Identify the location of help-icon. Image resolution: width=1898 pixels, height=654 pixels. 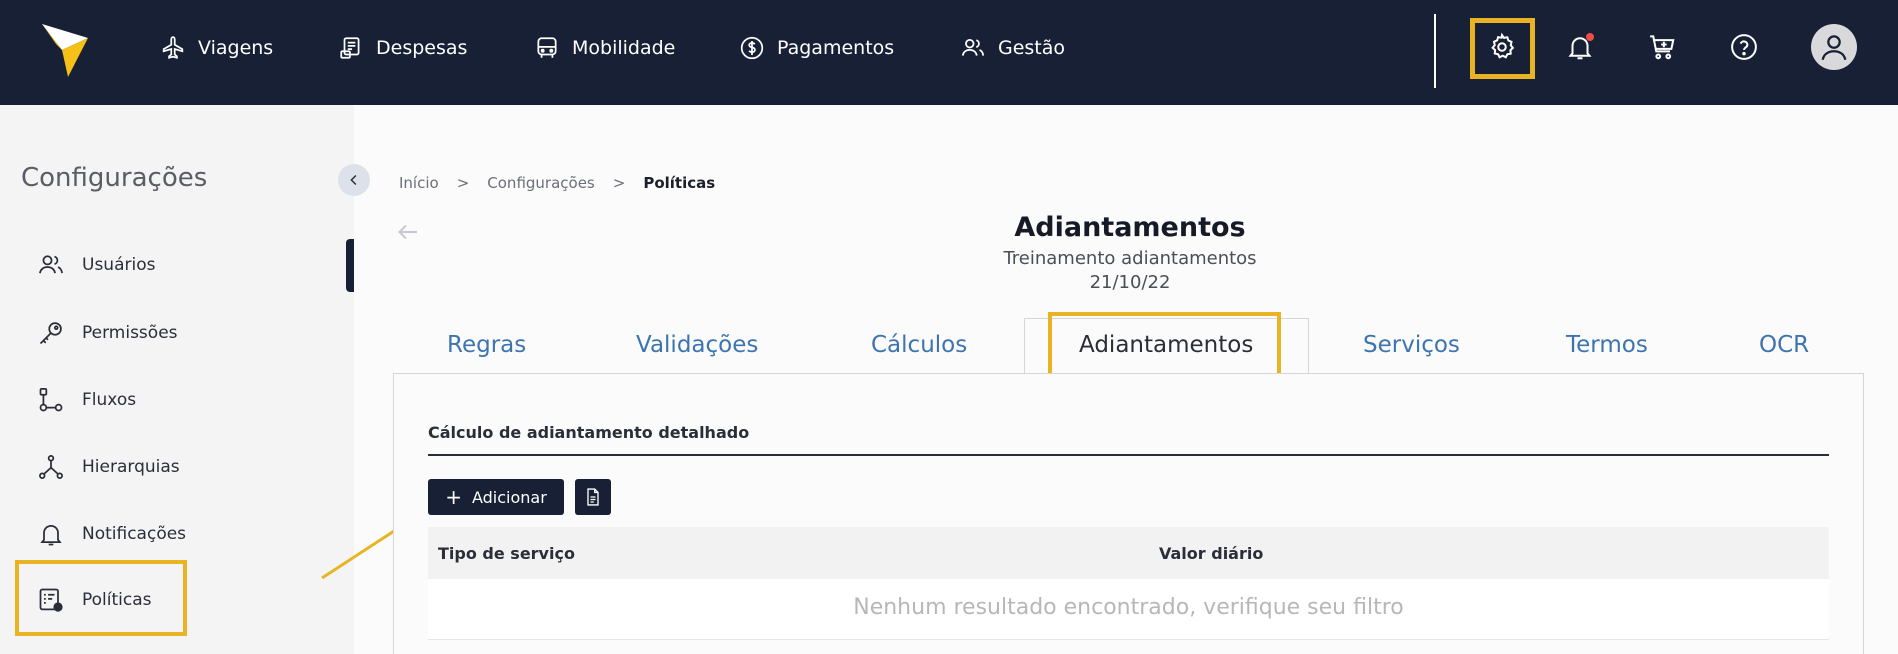
(1744, 47).